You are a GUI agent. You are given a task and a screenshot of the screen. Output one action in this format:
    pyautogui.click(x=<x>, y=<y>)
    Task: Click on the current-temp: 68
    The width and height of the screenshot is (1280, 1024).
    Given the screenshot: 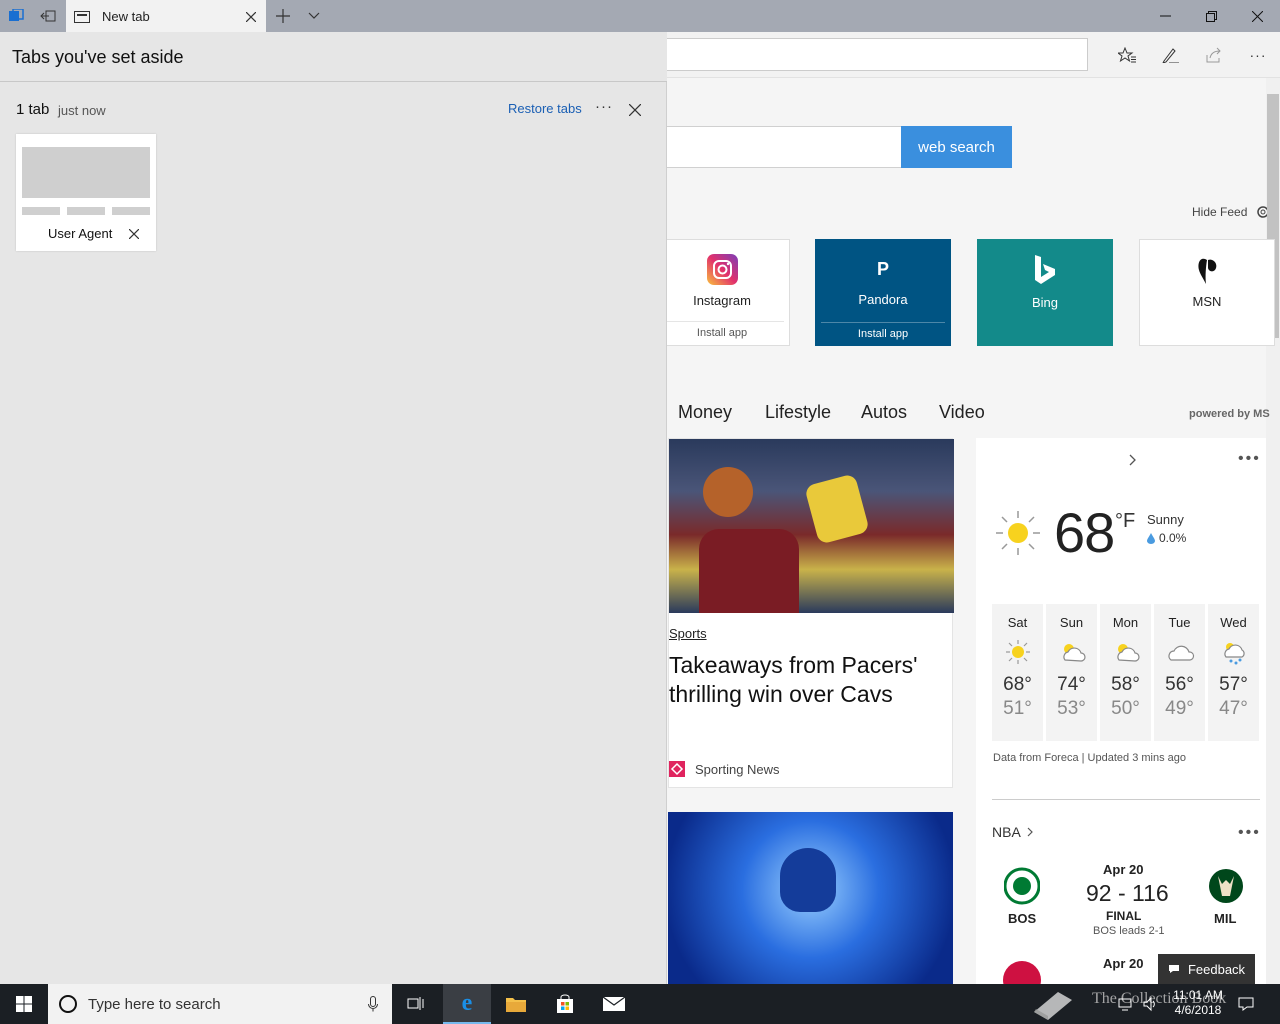 What is the action you would take?
    pyautogui.click(x=1084, y=532)
    